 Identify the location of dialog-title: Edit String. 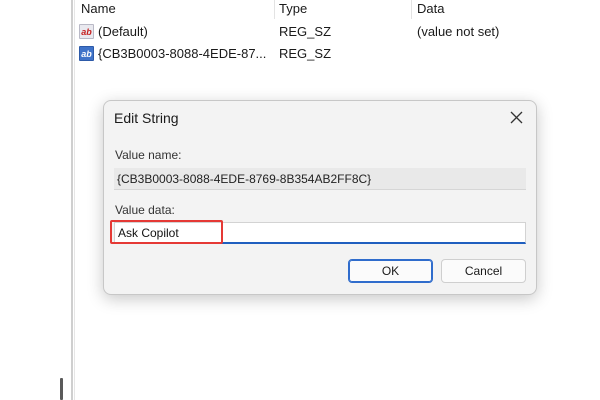
(146, 118).